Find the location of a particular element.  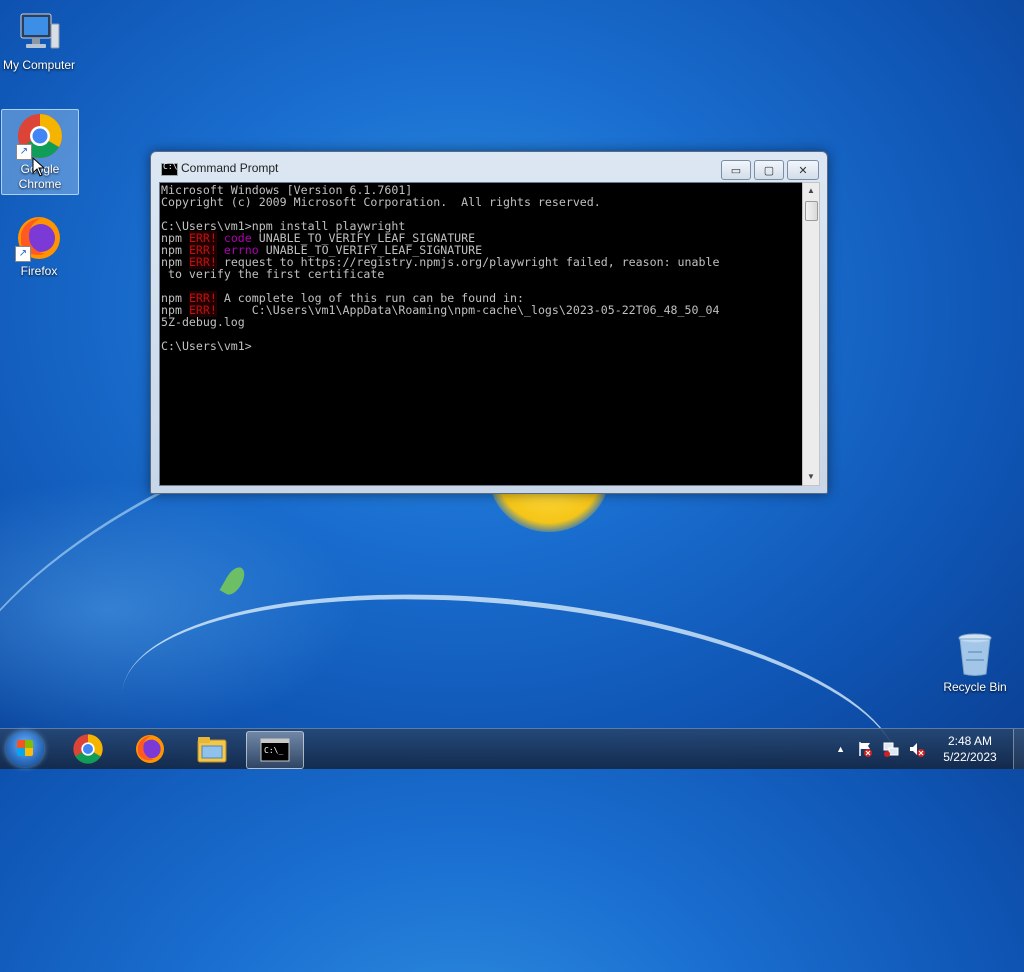

taskbar: C:\_ ▲ 2:48 AM 5/22/2023 is located at coordinates (512, 748).